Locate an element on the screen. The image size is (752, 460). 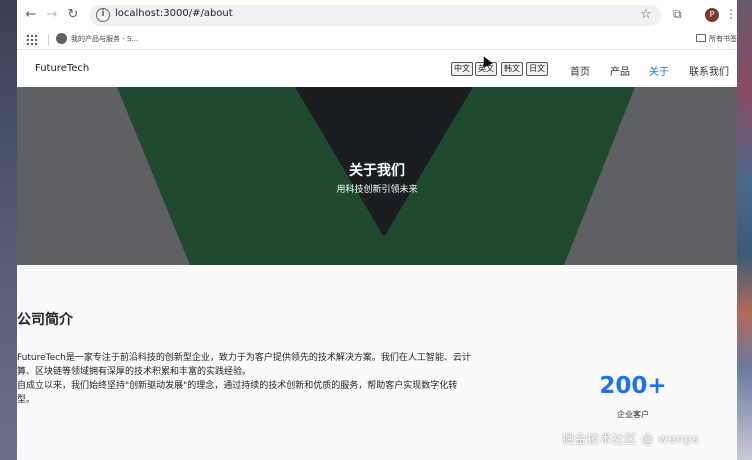
address-url: localhost:3000/#/about is located at coordinates (174, 13).